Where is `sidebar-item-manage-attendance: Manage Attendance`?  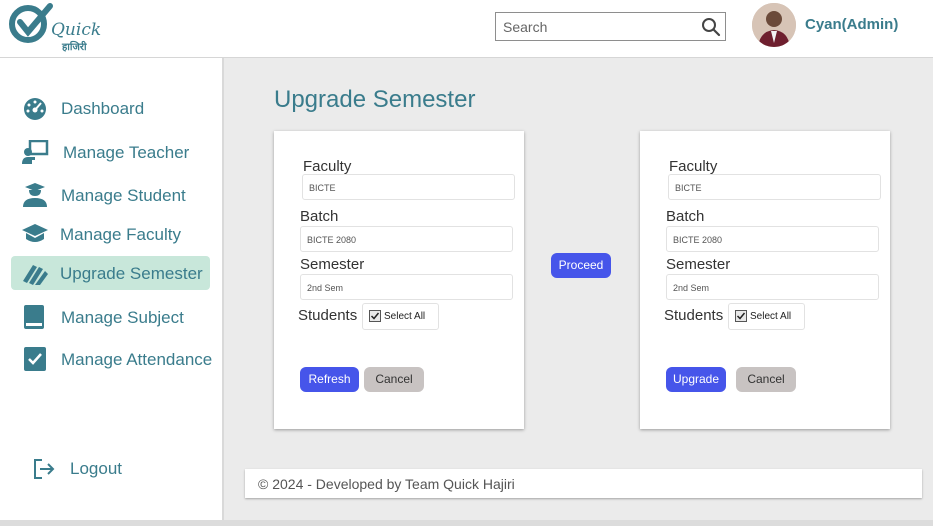
sidebar-item-manage-attendance: Manage Attendance is located at coordinates (112, 359).